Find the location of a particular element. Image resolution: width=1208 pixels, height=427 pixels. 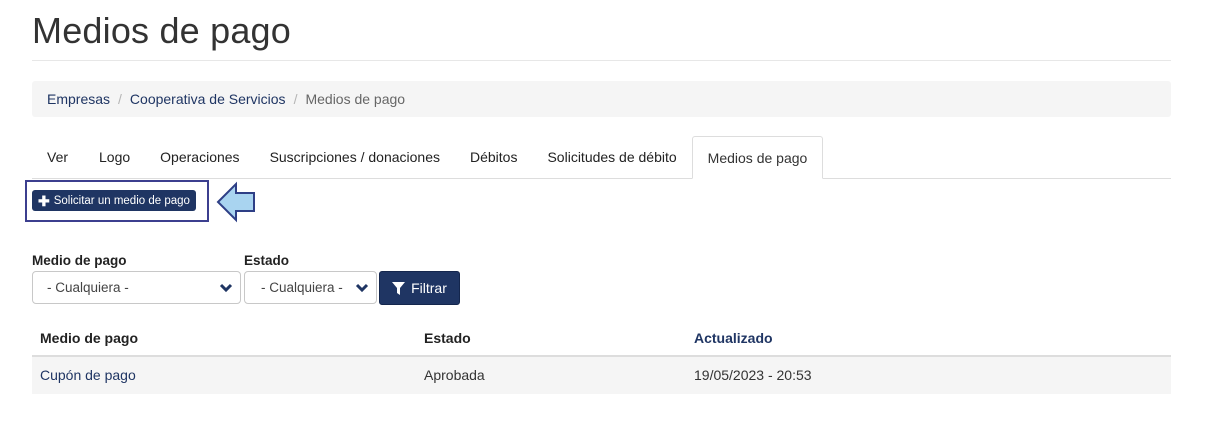

tab-operaciones: Operaciones is located at coordinates (199, 157).